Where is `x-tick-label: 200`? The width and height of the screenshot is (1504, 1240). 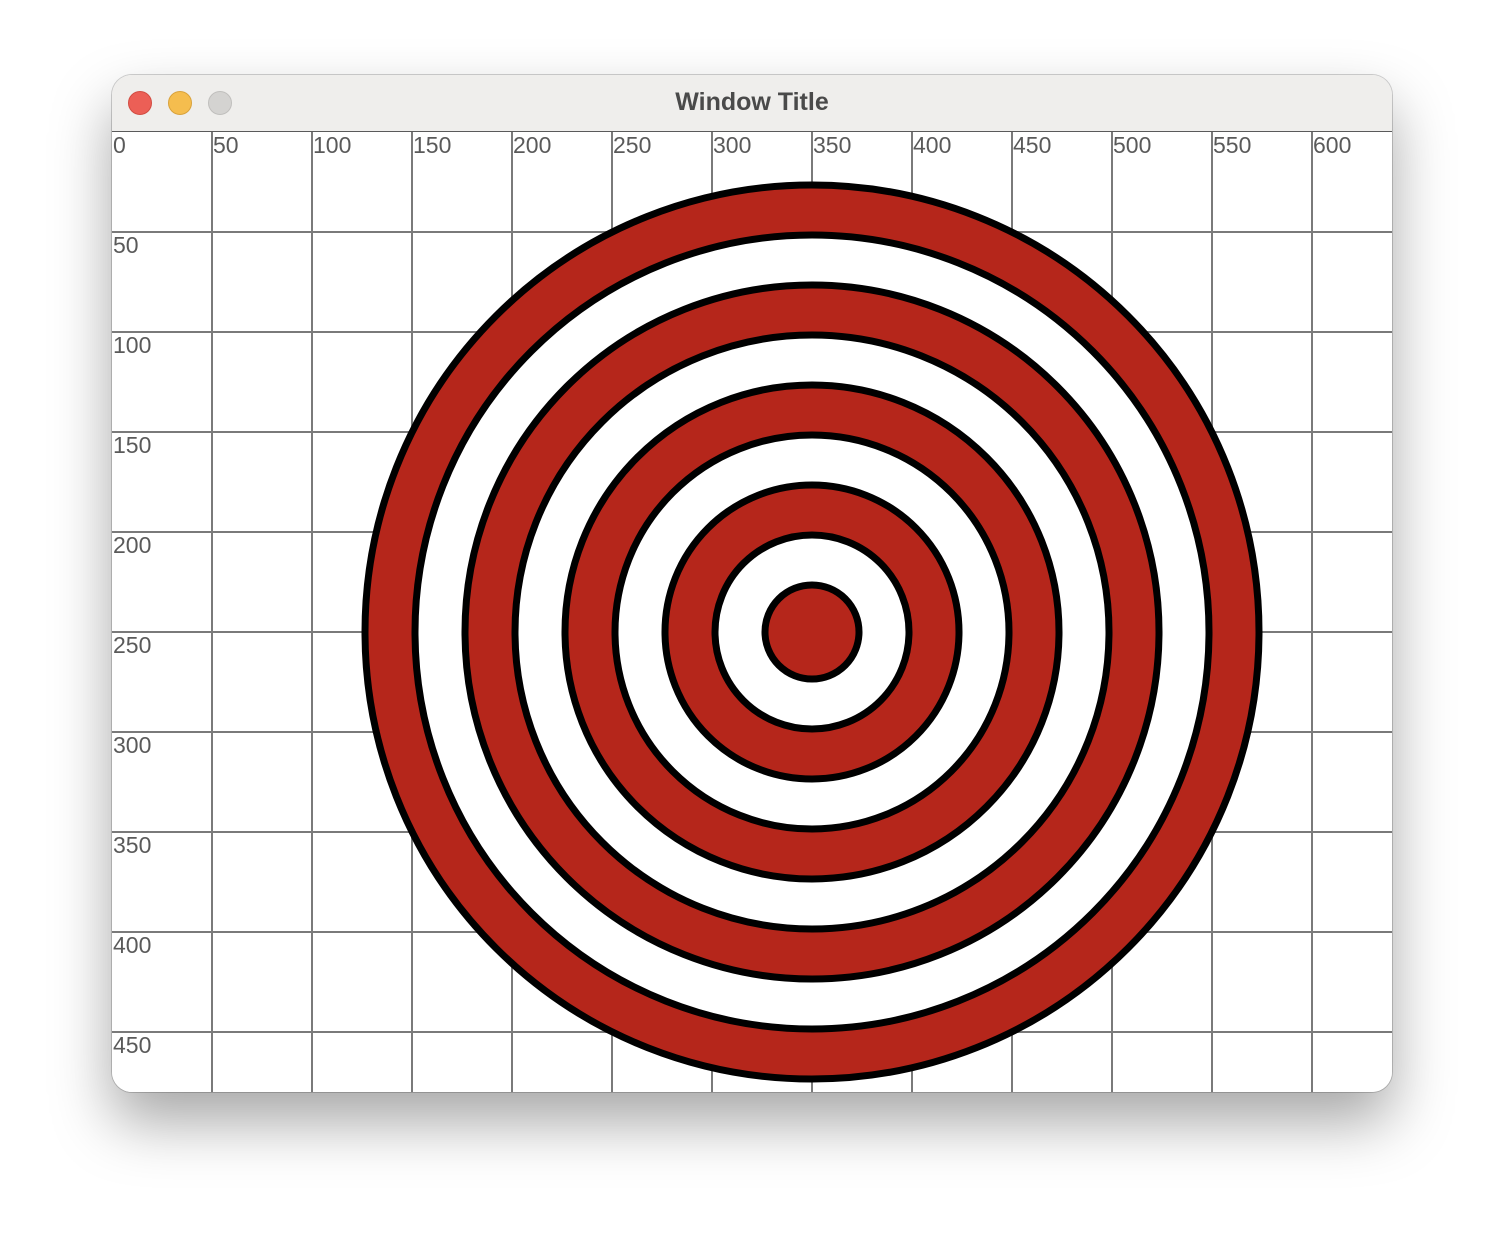 x-tick-label: 200 is located at coordinates (532, 145).